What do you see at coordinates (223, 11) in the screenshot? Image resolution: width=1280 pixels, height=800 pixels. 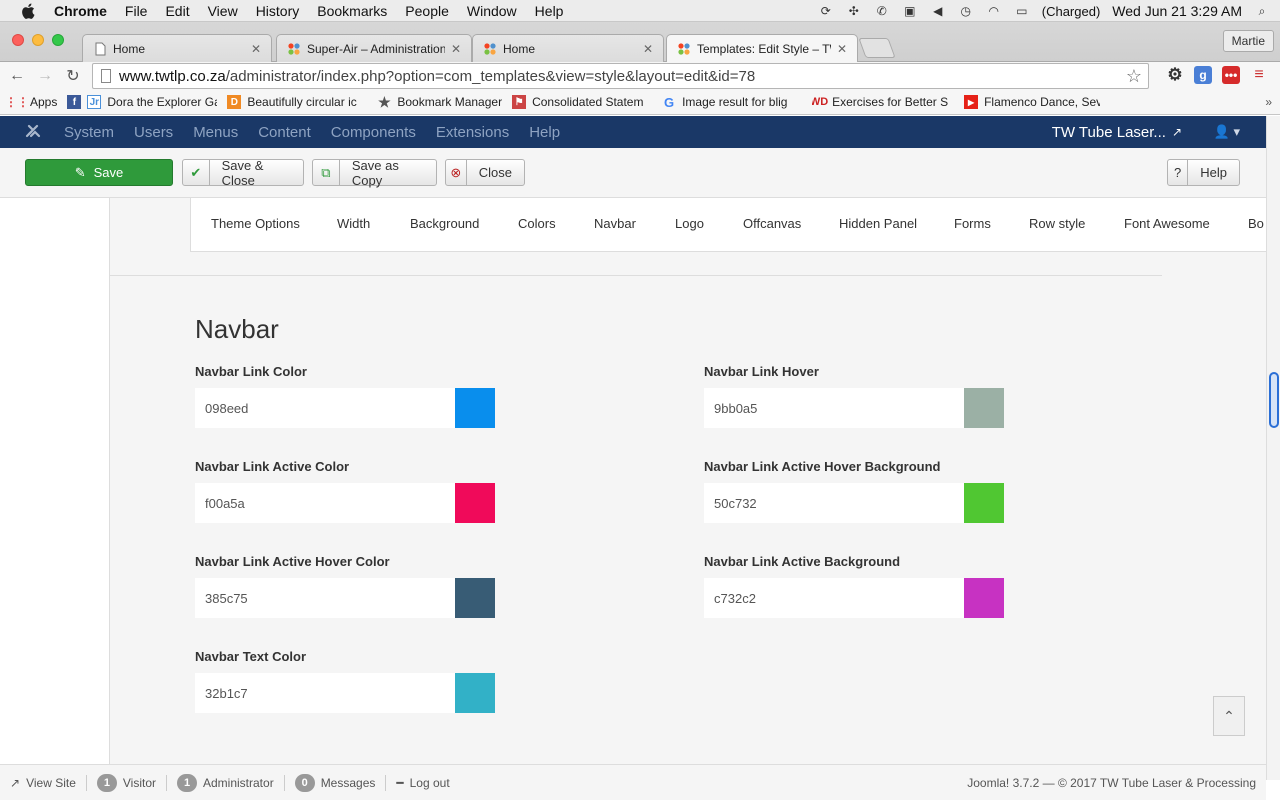 I see `menu-view: View` at bounding box center [223, 11].